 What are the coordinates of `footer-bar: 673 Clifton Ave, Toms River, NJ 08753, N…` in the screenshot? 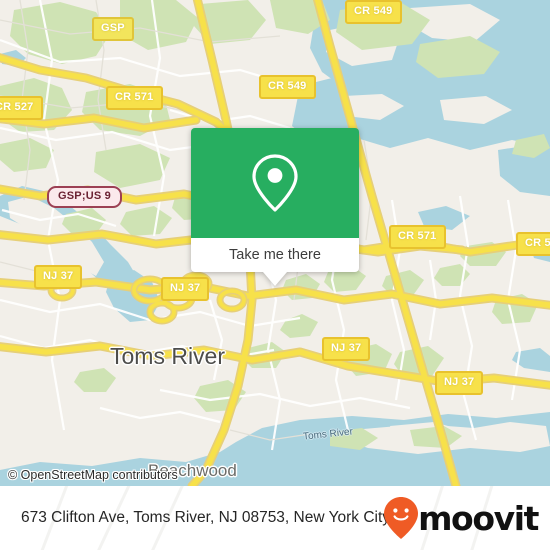 It's located at (275, 518).